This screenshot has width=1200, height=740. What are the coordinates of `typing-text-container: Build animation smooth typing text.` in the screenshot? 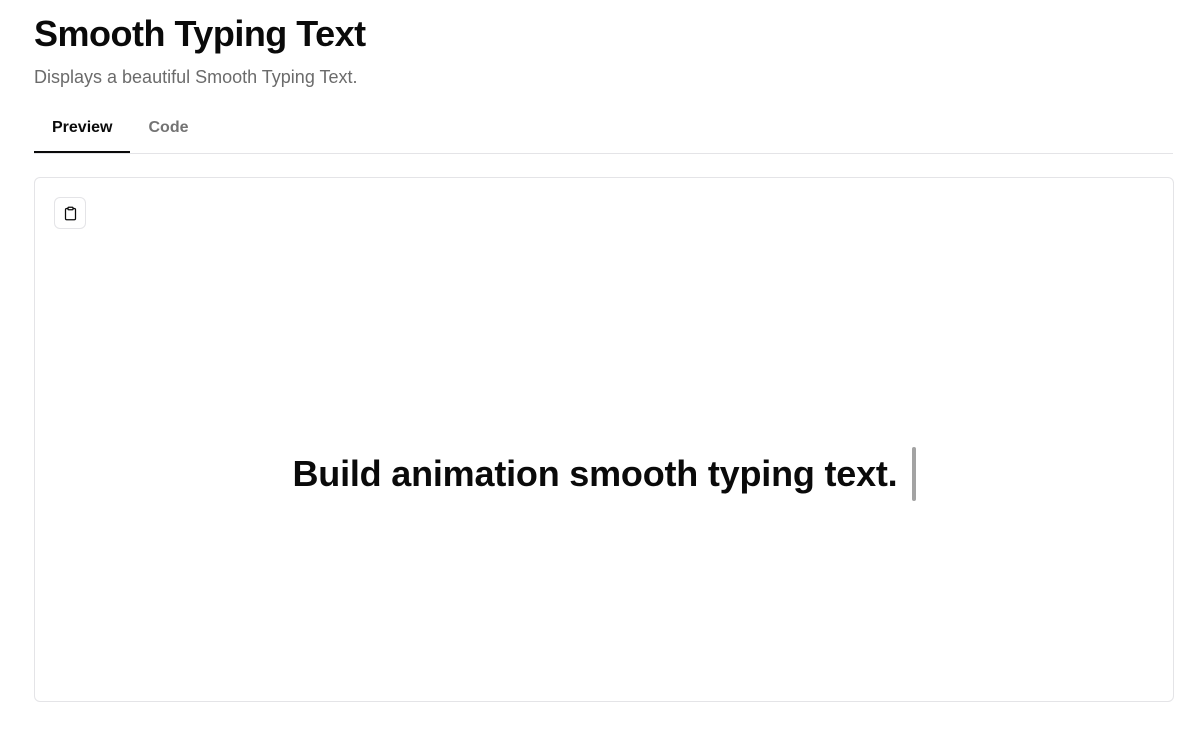 It's located at (604, 474).